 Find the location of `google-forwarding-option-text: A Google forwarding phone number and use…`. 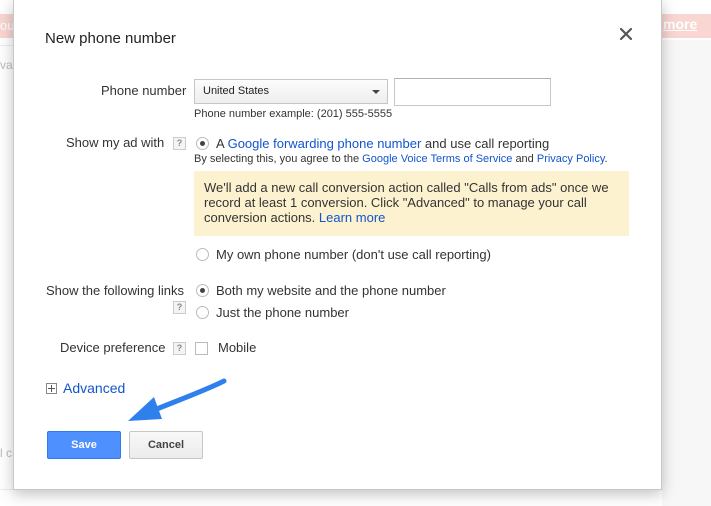

google-forwarding-option-text: A Google forwarding phone number and use… is located at coordinates (382, 143).